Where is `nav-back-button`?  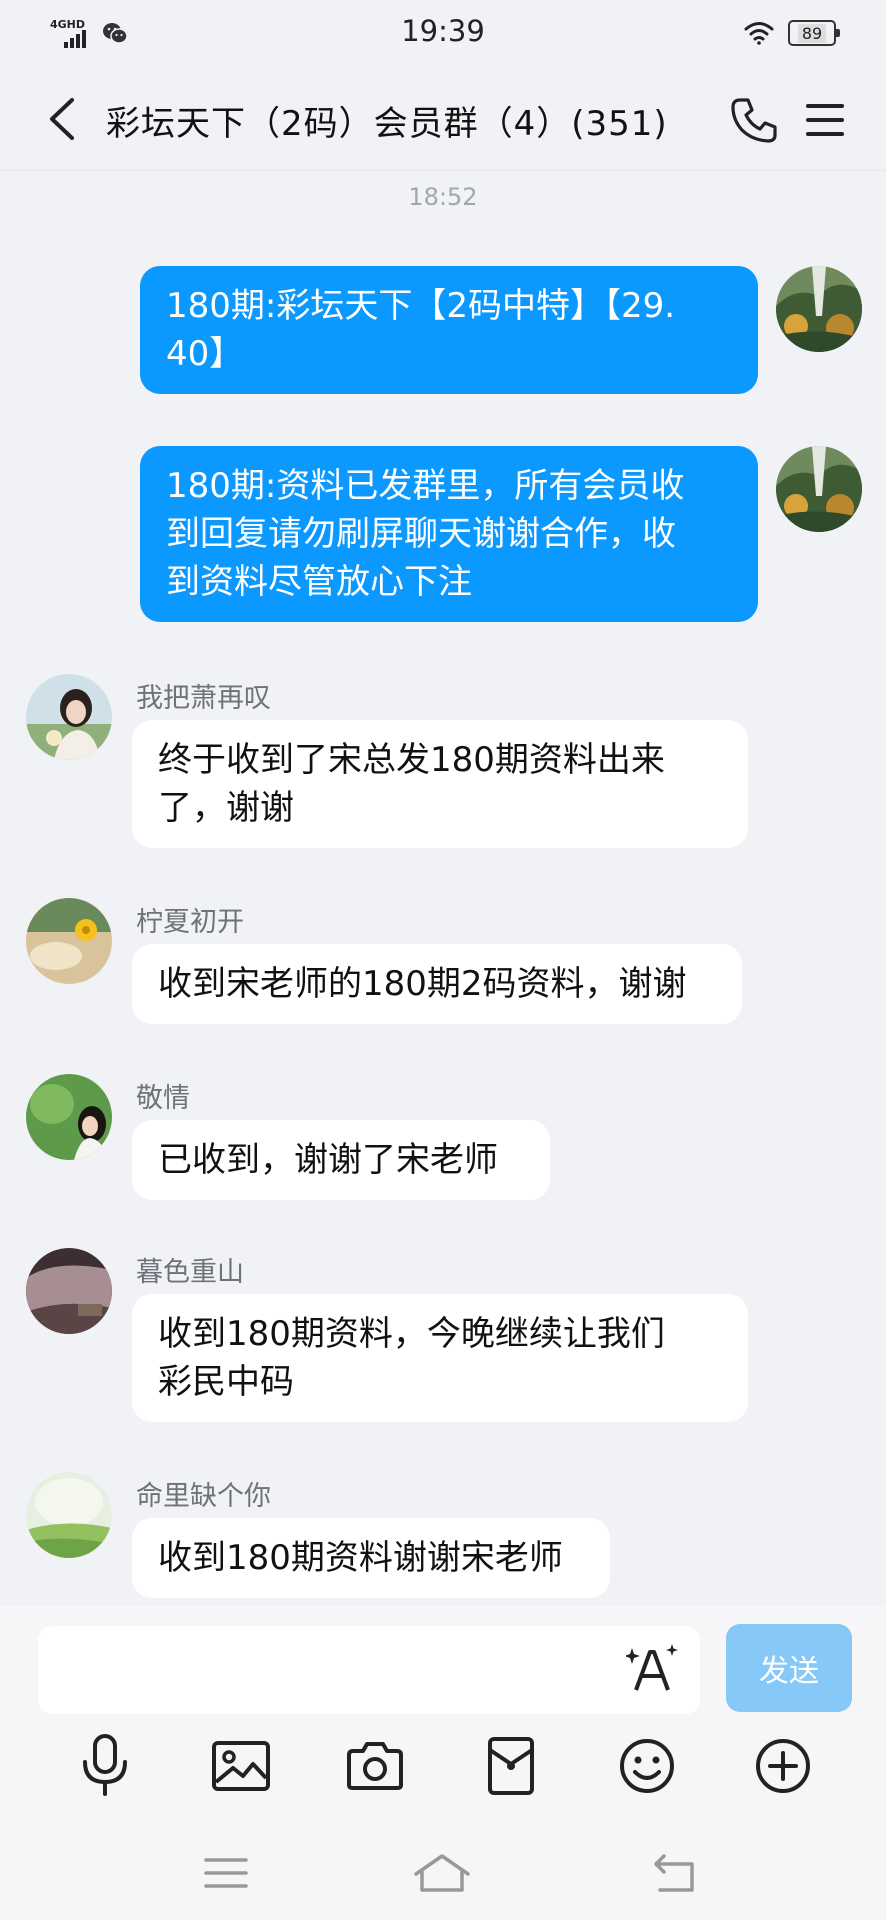 nav-back-button is located at coordinates (676, 1873).